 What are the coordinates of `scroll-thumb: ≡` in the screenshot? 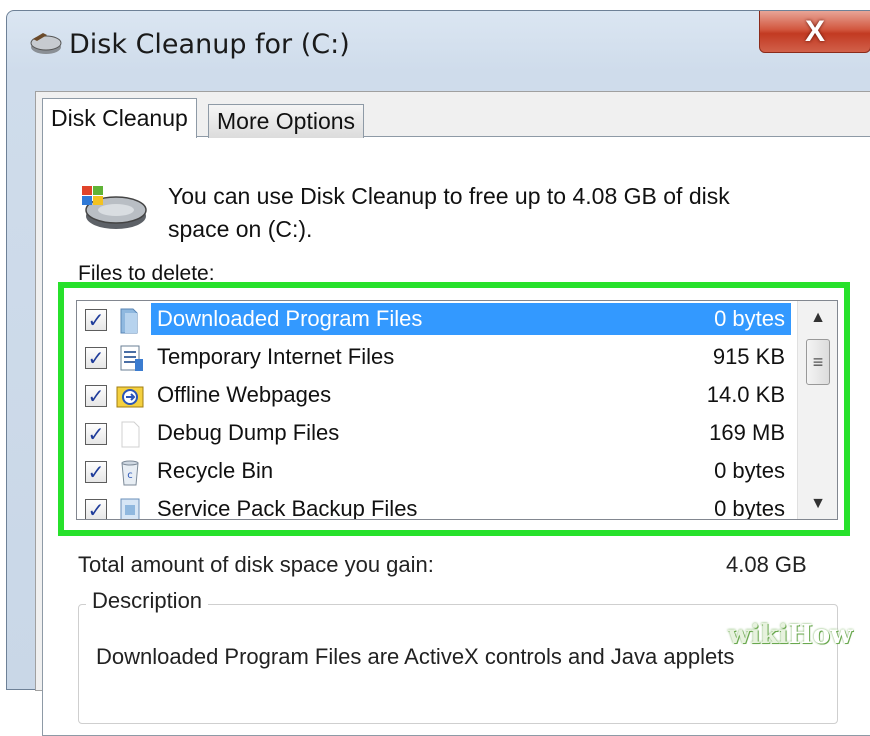 It's located at (818, 362).